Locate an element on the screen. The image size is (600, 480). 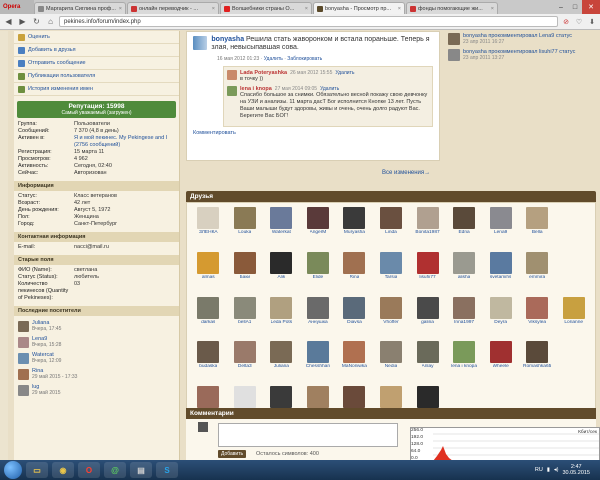
friend-item: Linda is located at coordinates (391, 227).